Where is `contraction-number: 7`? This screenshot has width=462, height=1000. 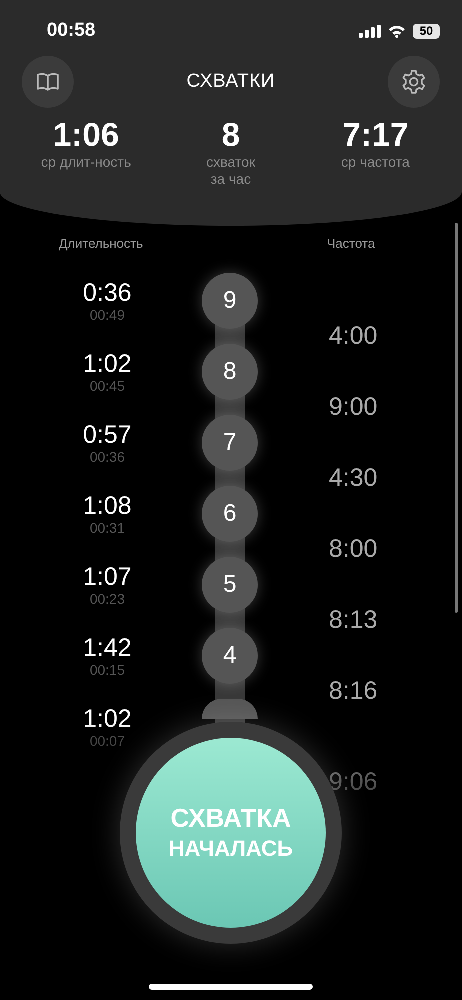 contraction-number: 7 is located at coordinates (230, 442).